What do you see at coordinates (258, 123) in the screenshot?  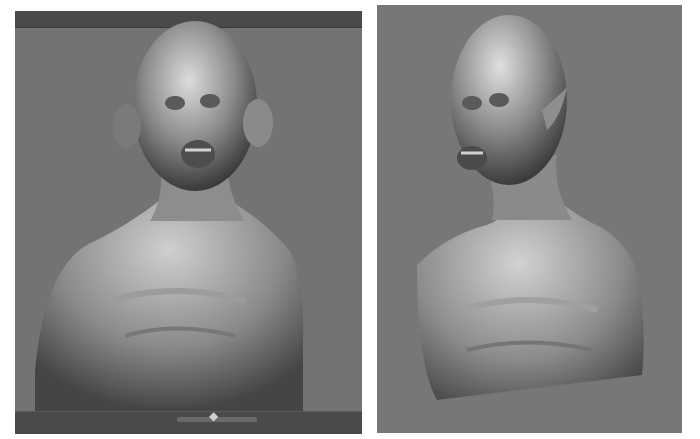 I see `left-ear-right` at bounding box center [258, 123].